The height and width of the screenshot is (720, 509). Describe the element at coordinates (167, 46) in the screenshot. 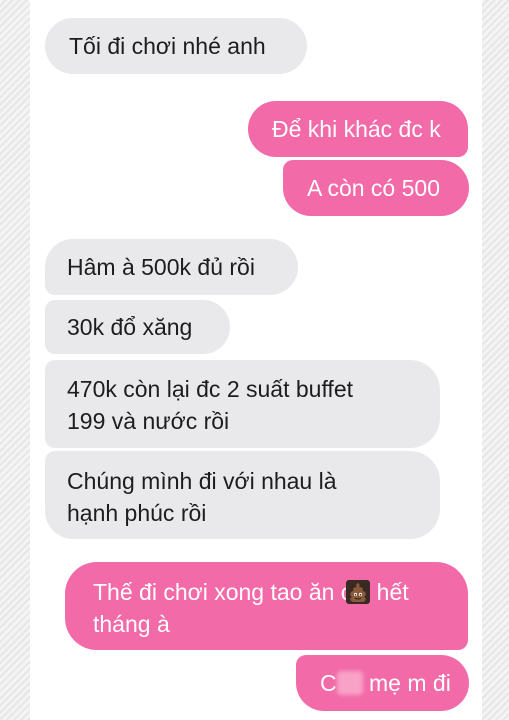

I see `message-text: Tối đi chơi nhé anh` at that location.